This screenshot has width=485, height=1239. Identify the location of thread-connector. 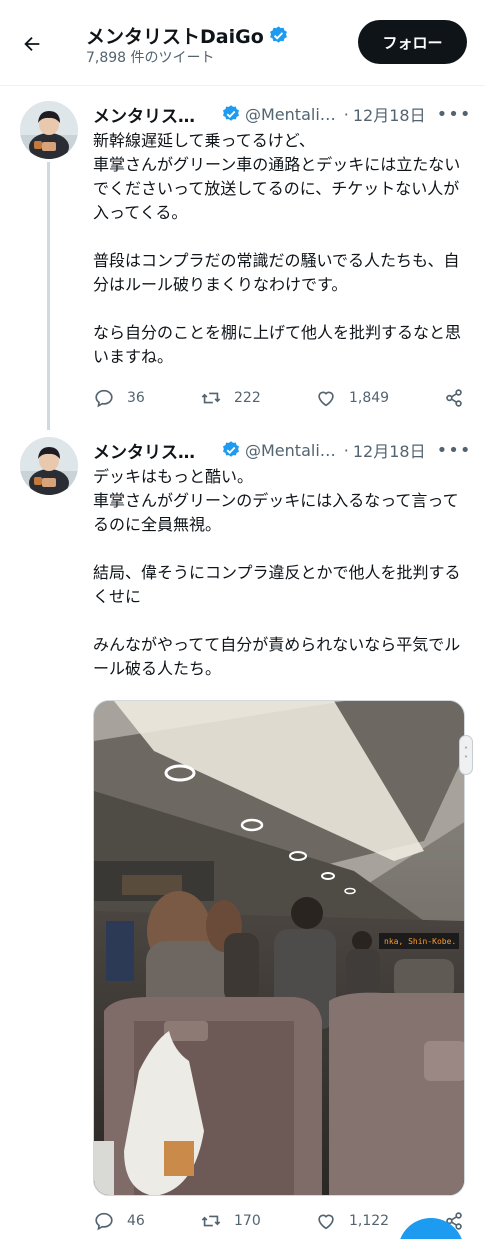
(48, 296).